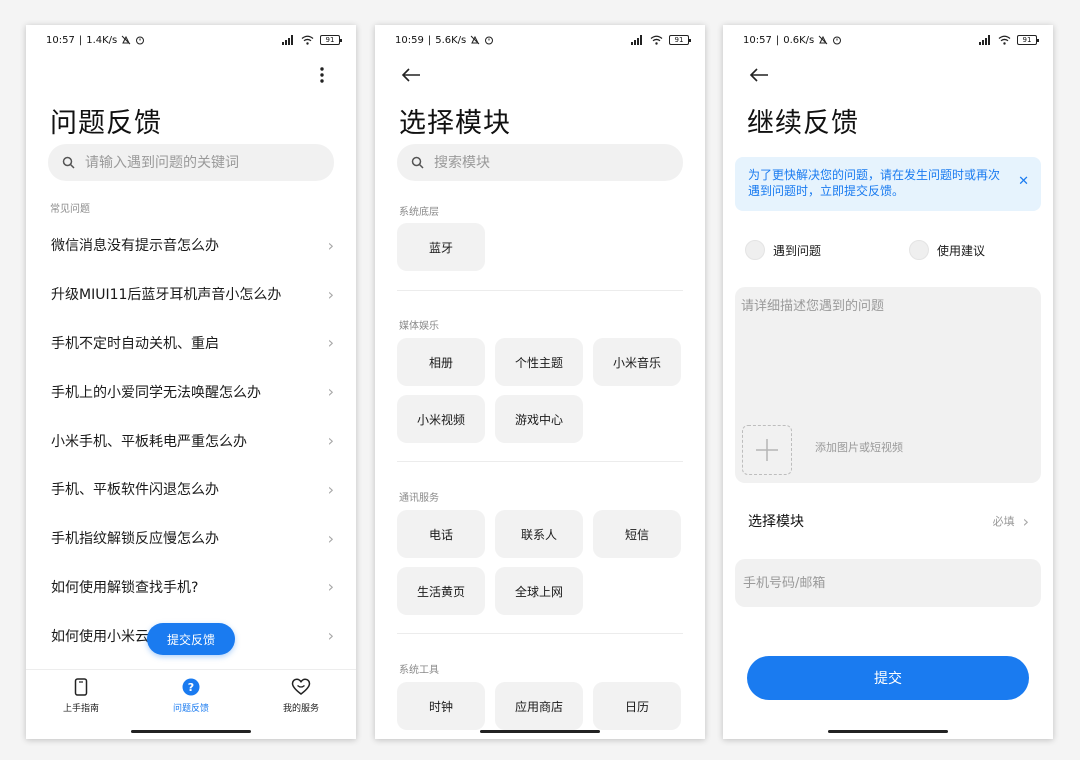 The width and height of the screenshot is (1080, 760). I want to click on more-options-button, so click(322, 75).